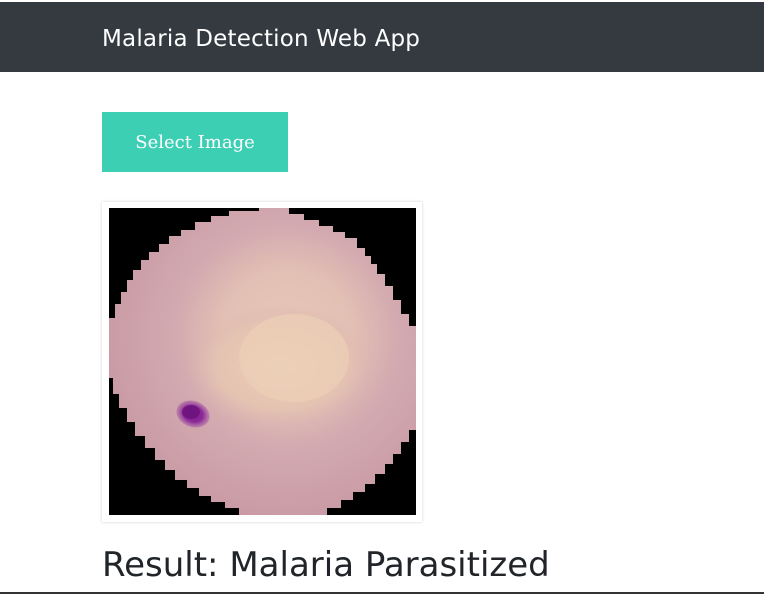  I want to click on result-text: Result: Malaria Parasitized, so click(326, 565).